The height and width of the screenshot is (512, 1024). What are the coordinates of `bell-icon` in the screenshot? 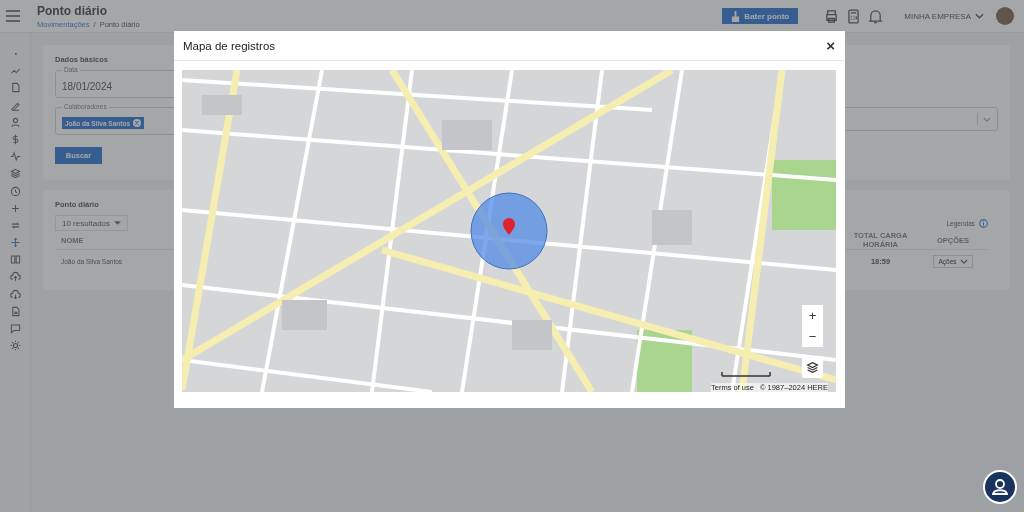 It's located at (876, 16).